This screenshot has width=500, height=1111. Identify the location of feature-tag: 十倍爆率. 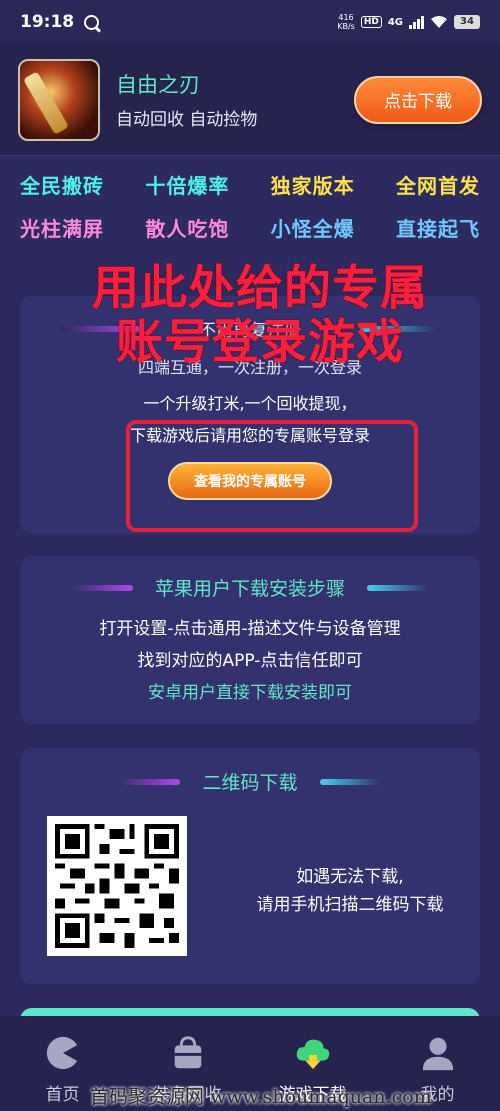
(187, 186).